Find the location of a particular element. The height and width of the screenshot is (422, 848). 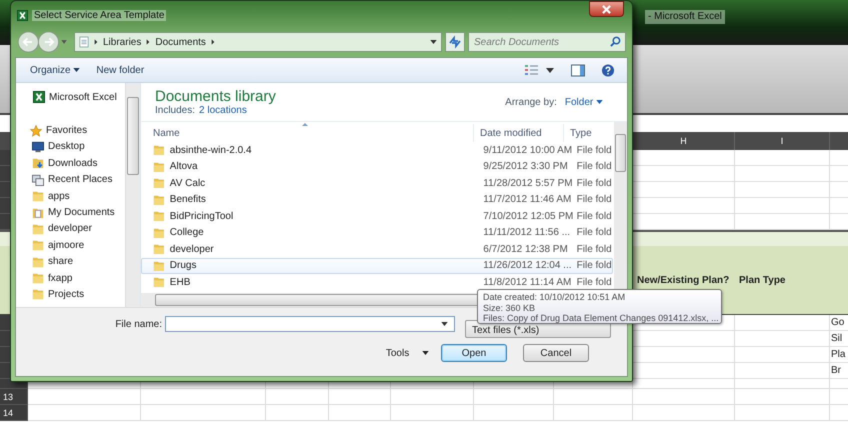

help-icon is located at coordinates (608, 70).